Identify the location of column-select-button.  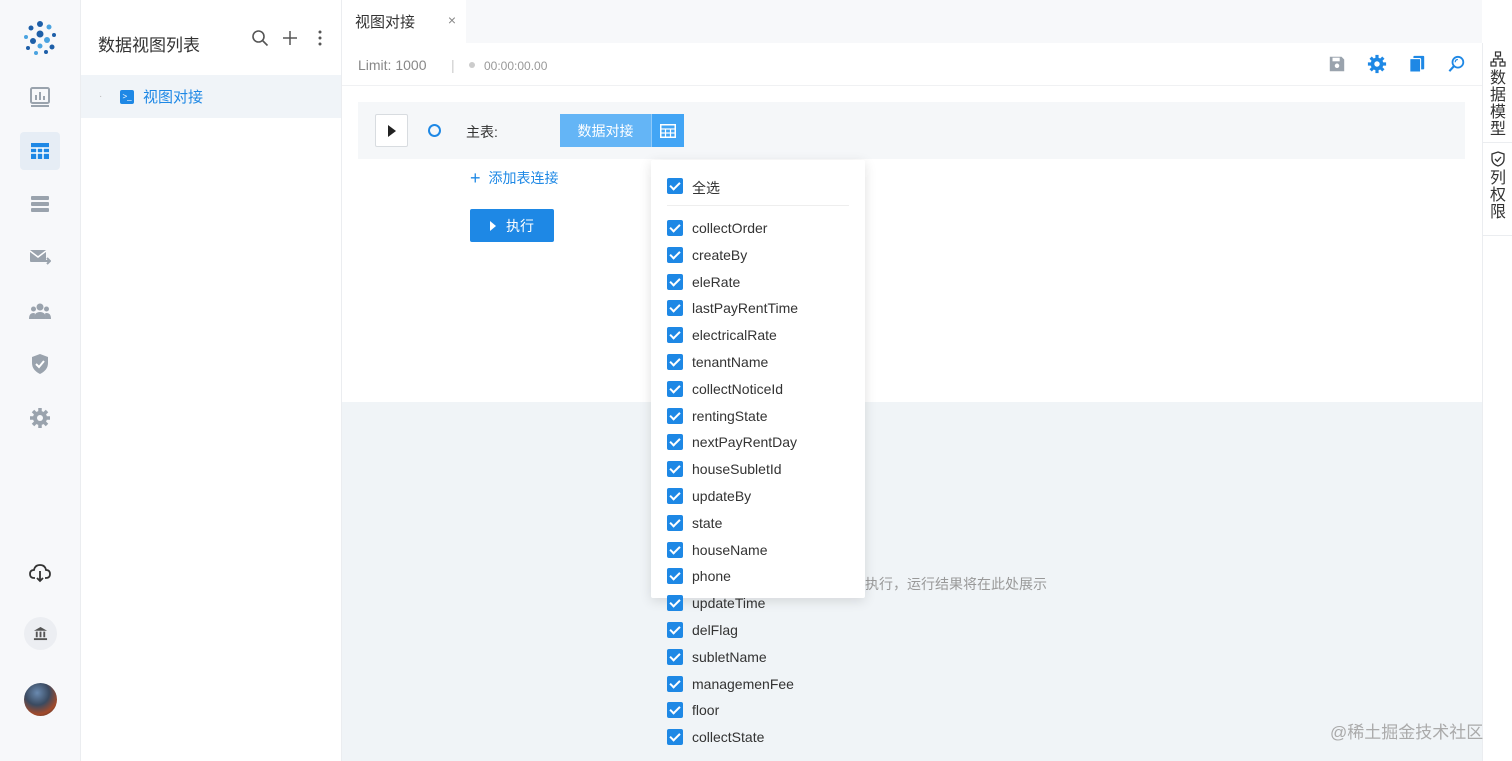
(667, 130).